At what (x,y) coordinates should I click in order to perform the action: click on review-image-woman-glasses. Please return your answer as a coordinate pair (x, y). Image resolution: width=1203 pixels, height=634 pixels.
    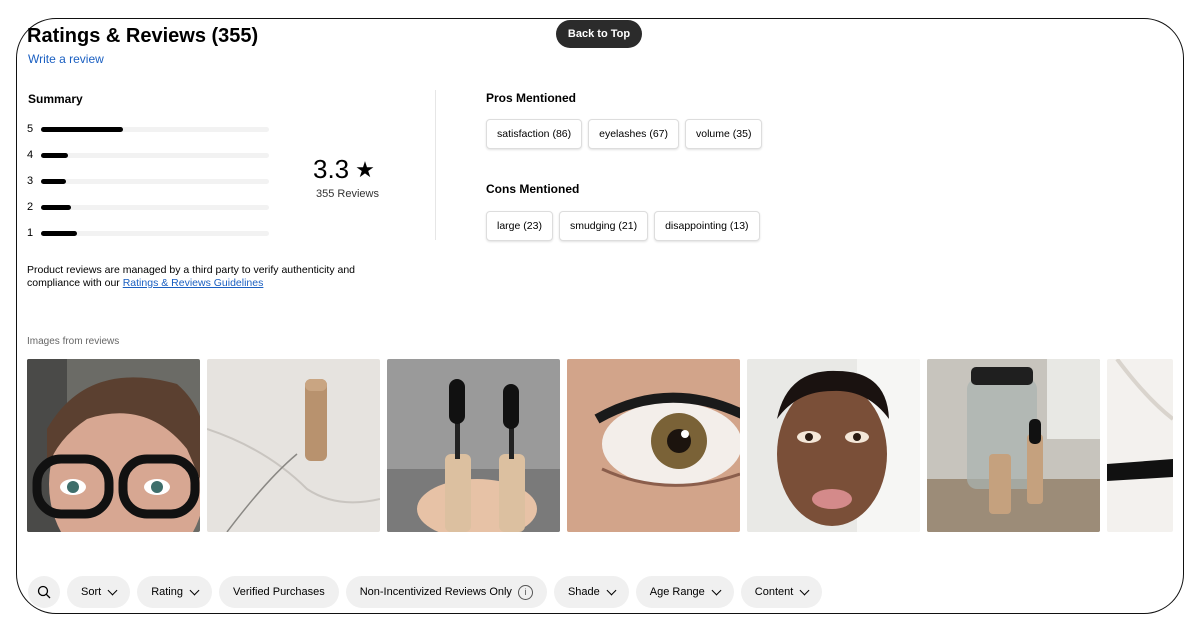
    Looking at the image, I should click on (113, 445).